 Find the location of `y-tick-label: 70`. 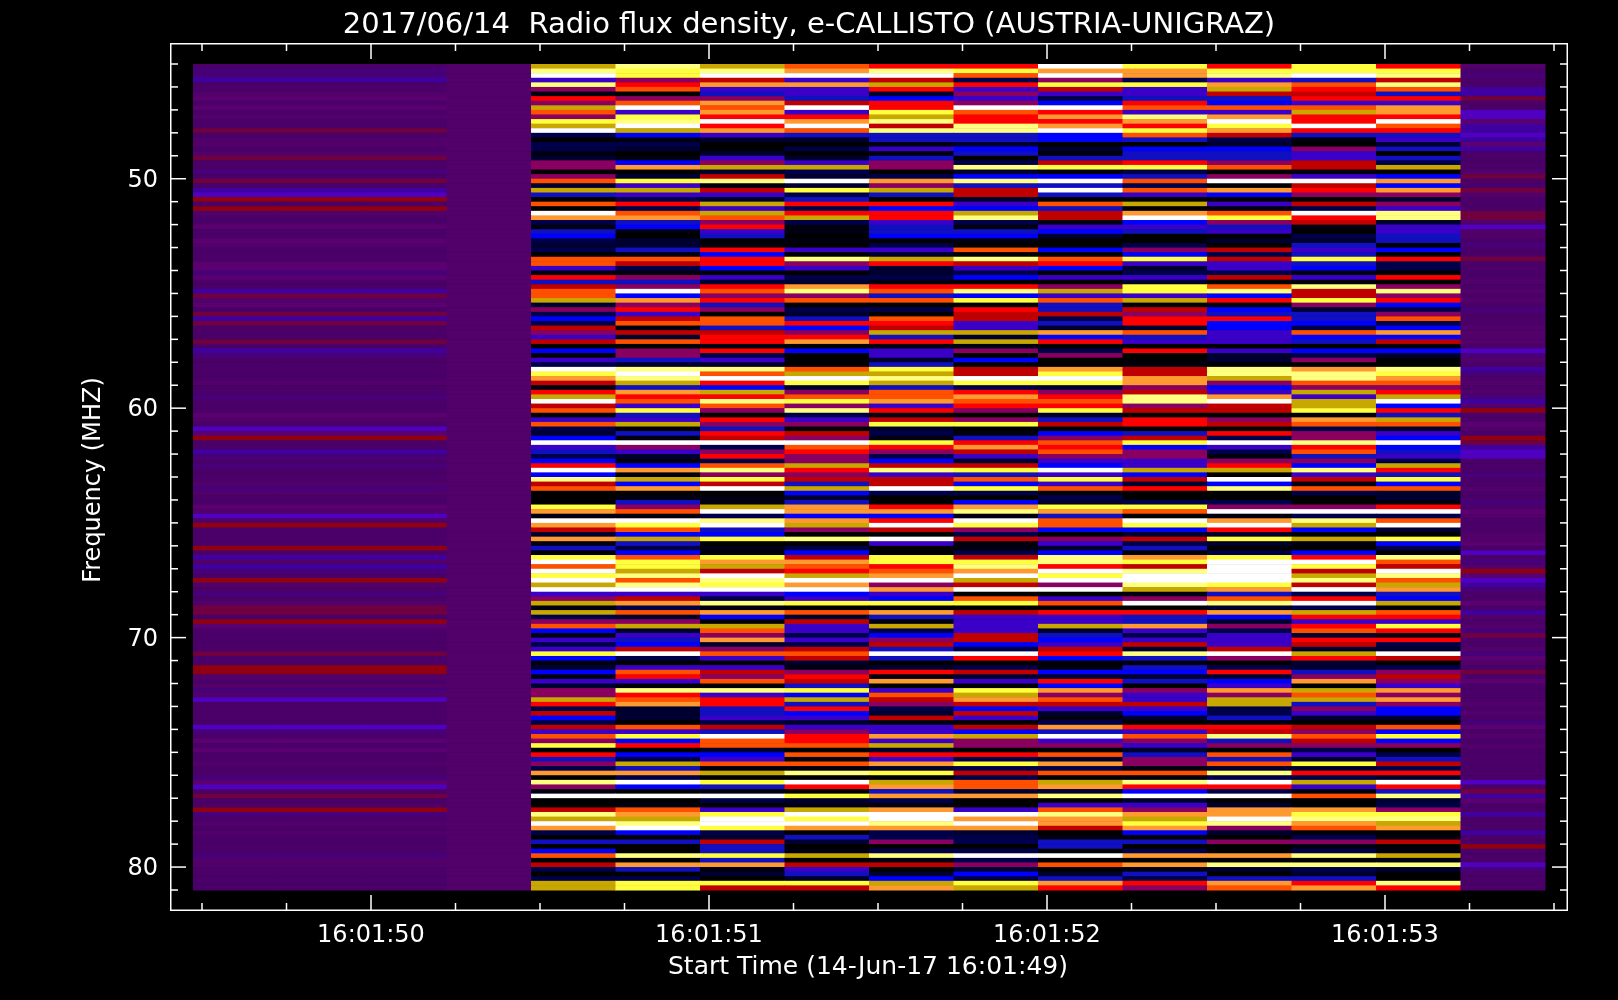

y-tick-label: 70 is located at coordinates (142, 637).